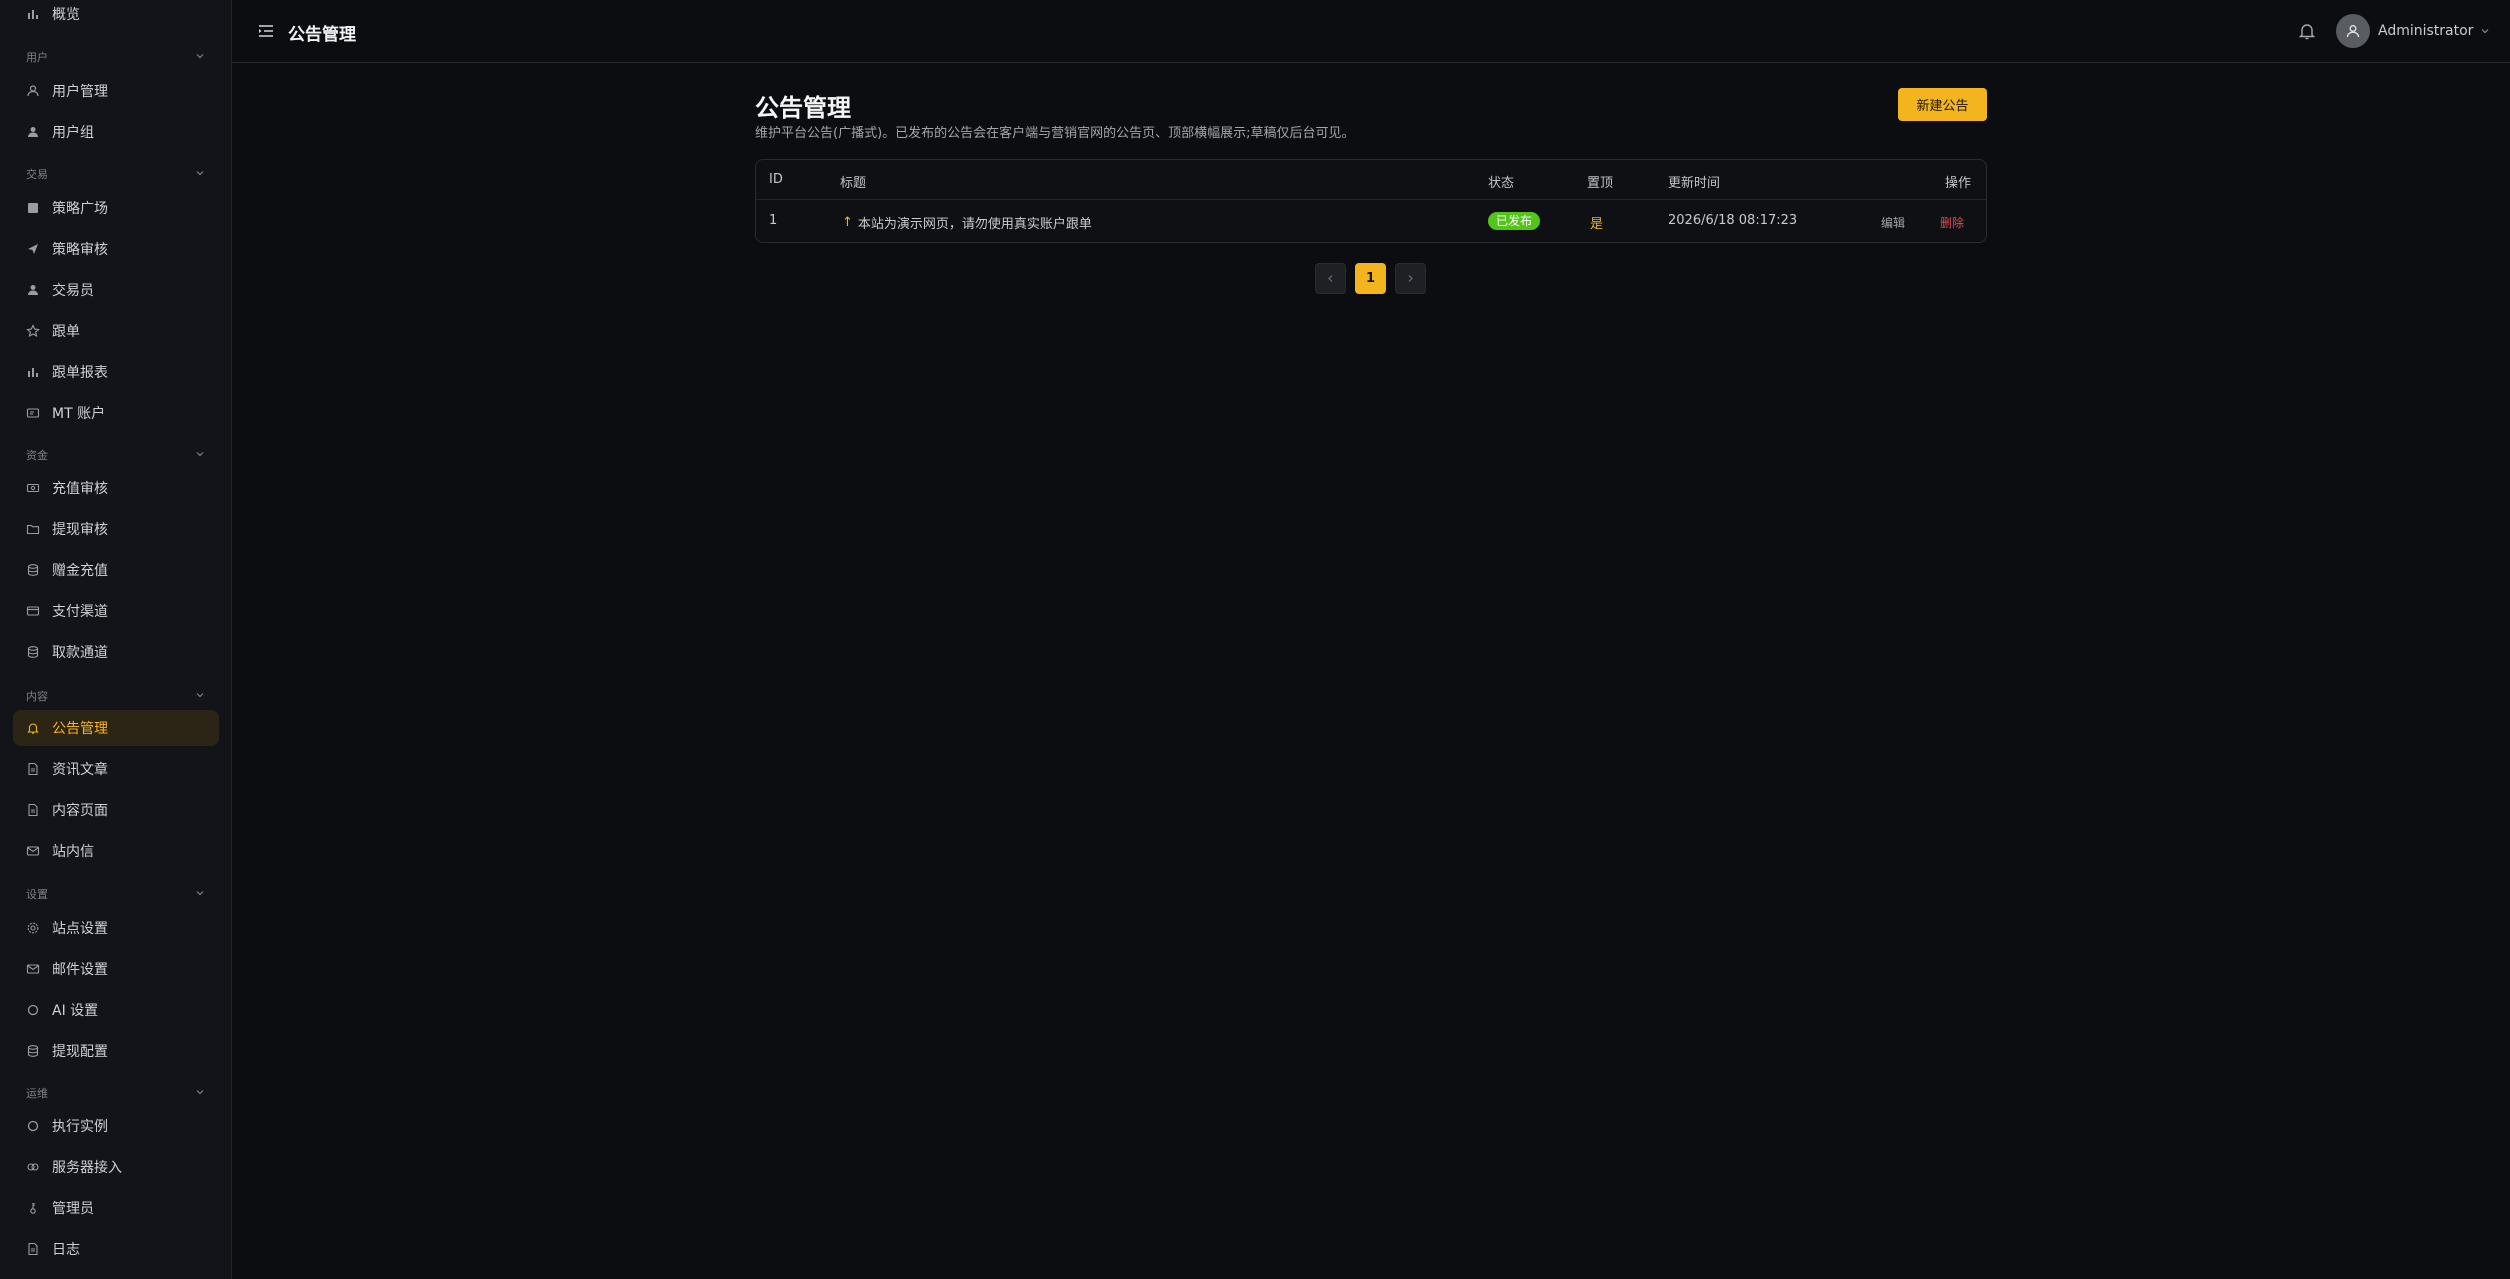 Image resolution: width=2510 pixels, height=1279 pixels. I want to click on sidebar-section-trading: 交易, so click(116, 174).